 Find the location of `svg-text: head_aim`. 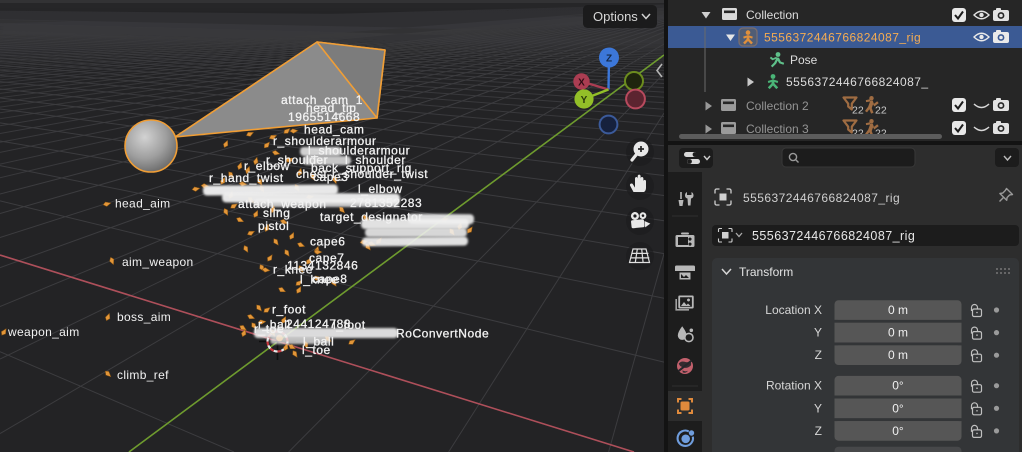

svg-text: head_aim is located at coordinates (143, 204).